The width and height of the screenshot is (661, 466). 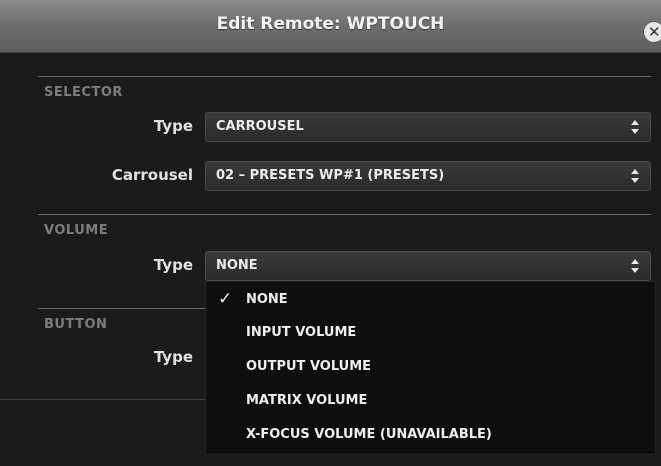 What do you see at coordinates (152, 175) in the screenshot?
I see `carrousel-label: Carrousel` at bounding box center [152, 175].